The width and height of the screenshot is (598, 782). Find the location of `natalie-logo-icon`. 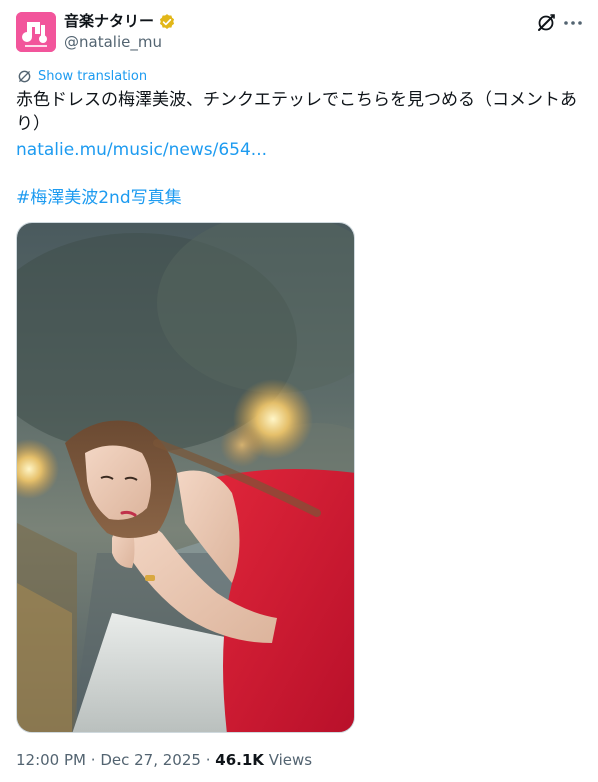

natalie-logo-icon is located at coordinates (36, 32).